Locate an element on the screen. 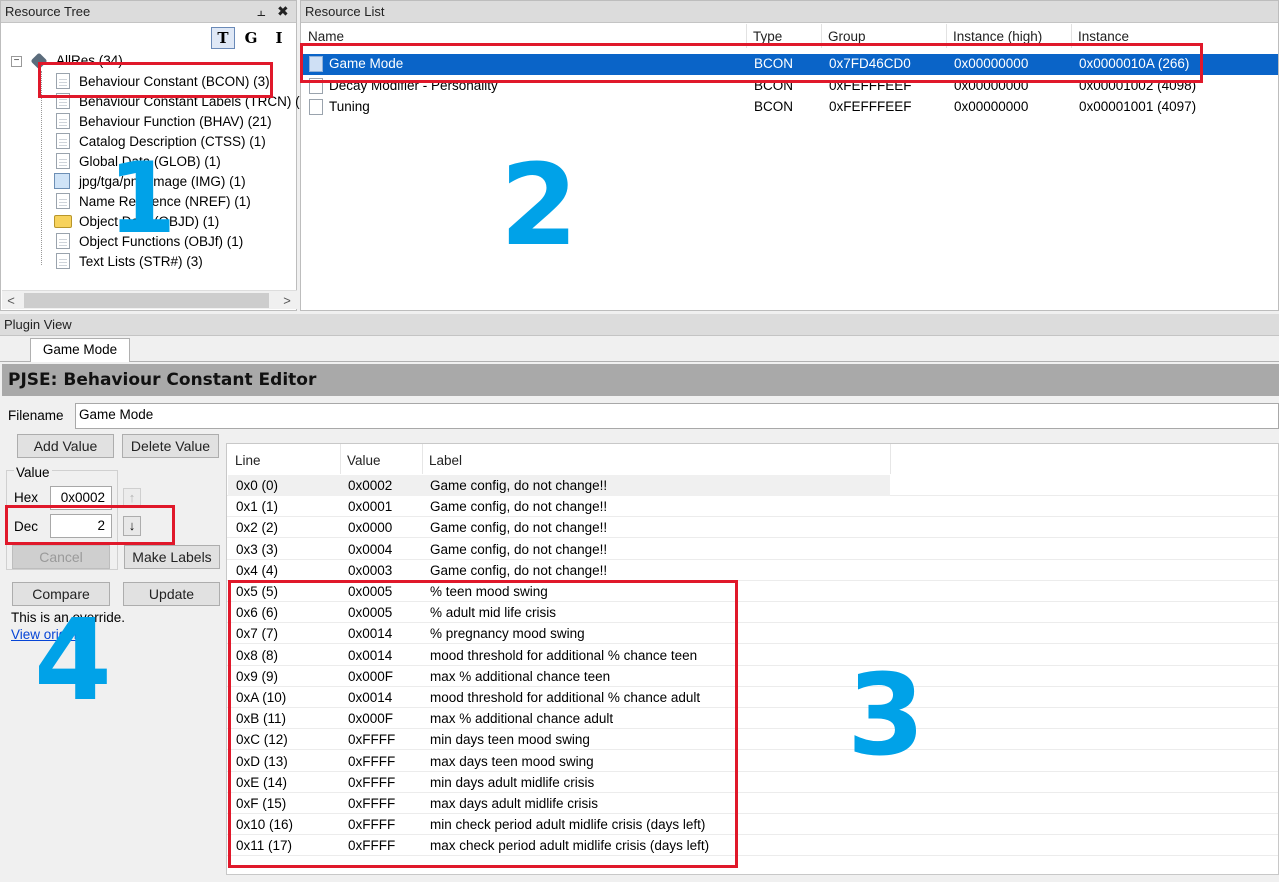  image-icon is located at coordinates (62, 181).